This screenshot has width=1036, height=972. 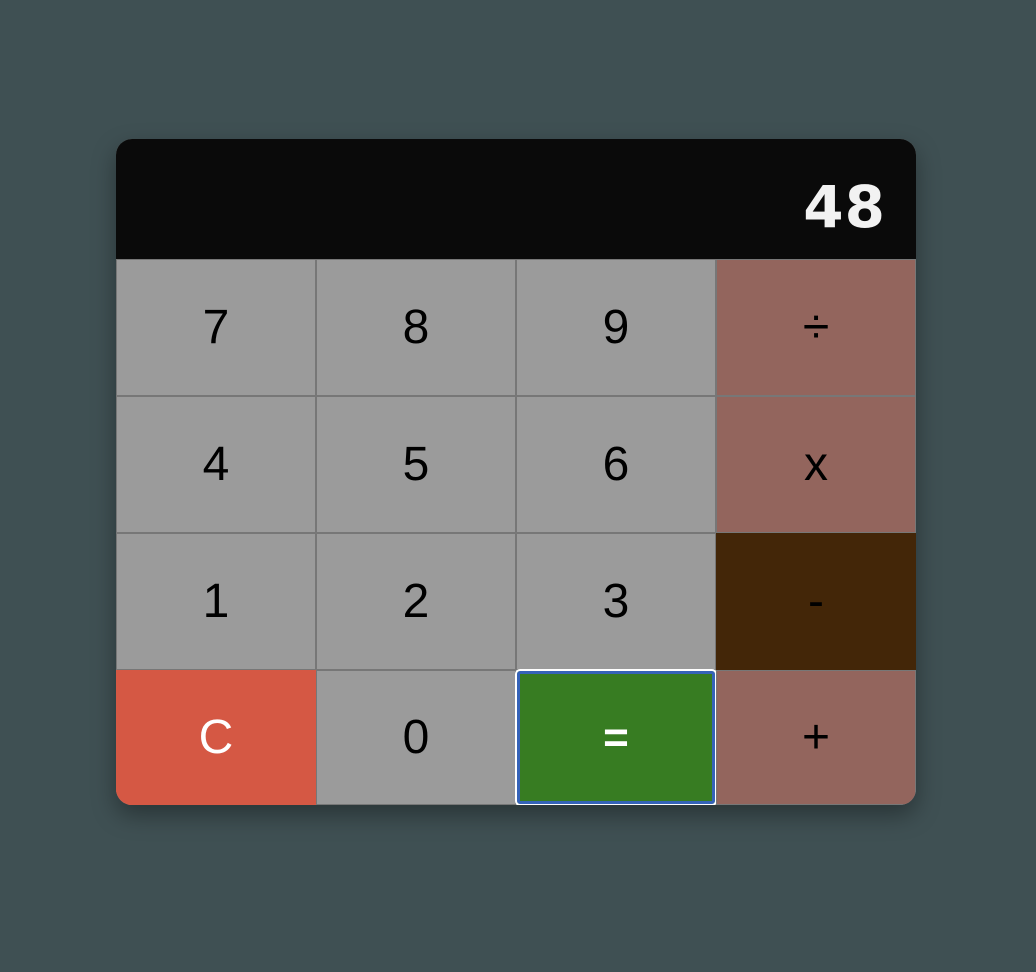 What do you see at coordinates (616, 327) in the screenshot?
I see `key-9: 9` at bounding box center [616, 327].